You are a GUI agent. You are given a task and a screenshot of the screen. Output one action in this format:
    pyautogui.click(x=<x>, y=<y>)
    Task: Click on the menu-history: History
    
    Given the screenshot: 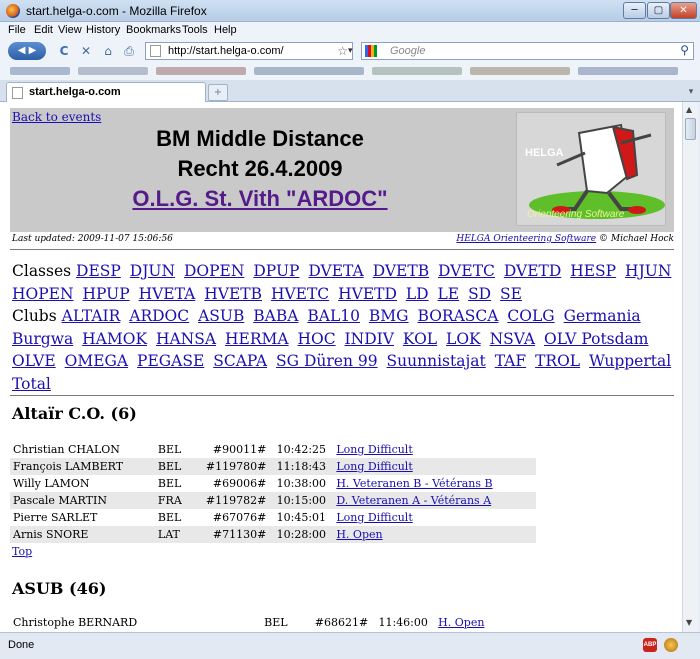 What is the action you would take?
    pyautogui.click(x=103, y=30)
    